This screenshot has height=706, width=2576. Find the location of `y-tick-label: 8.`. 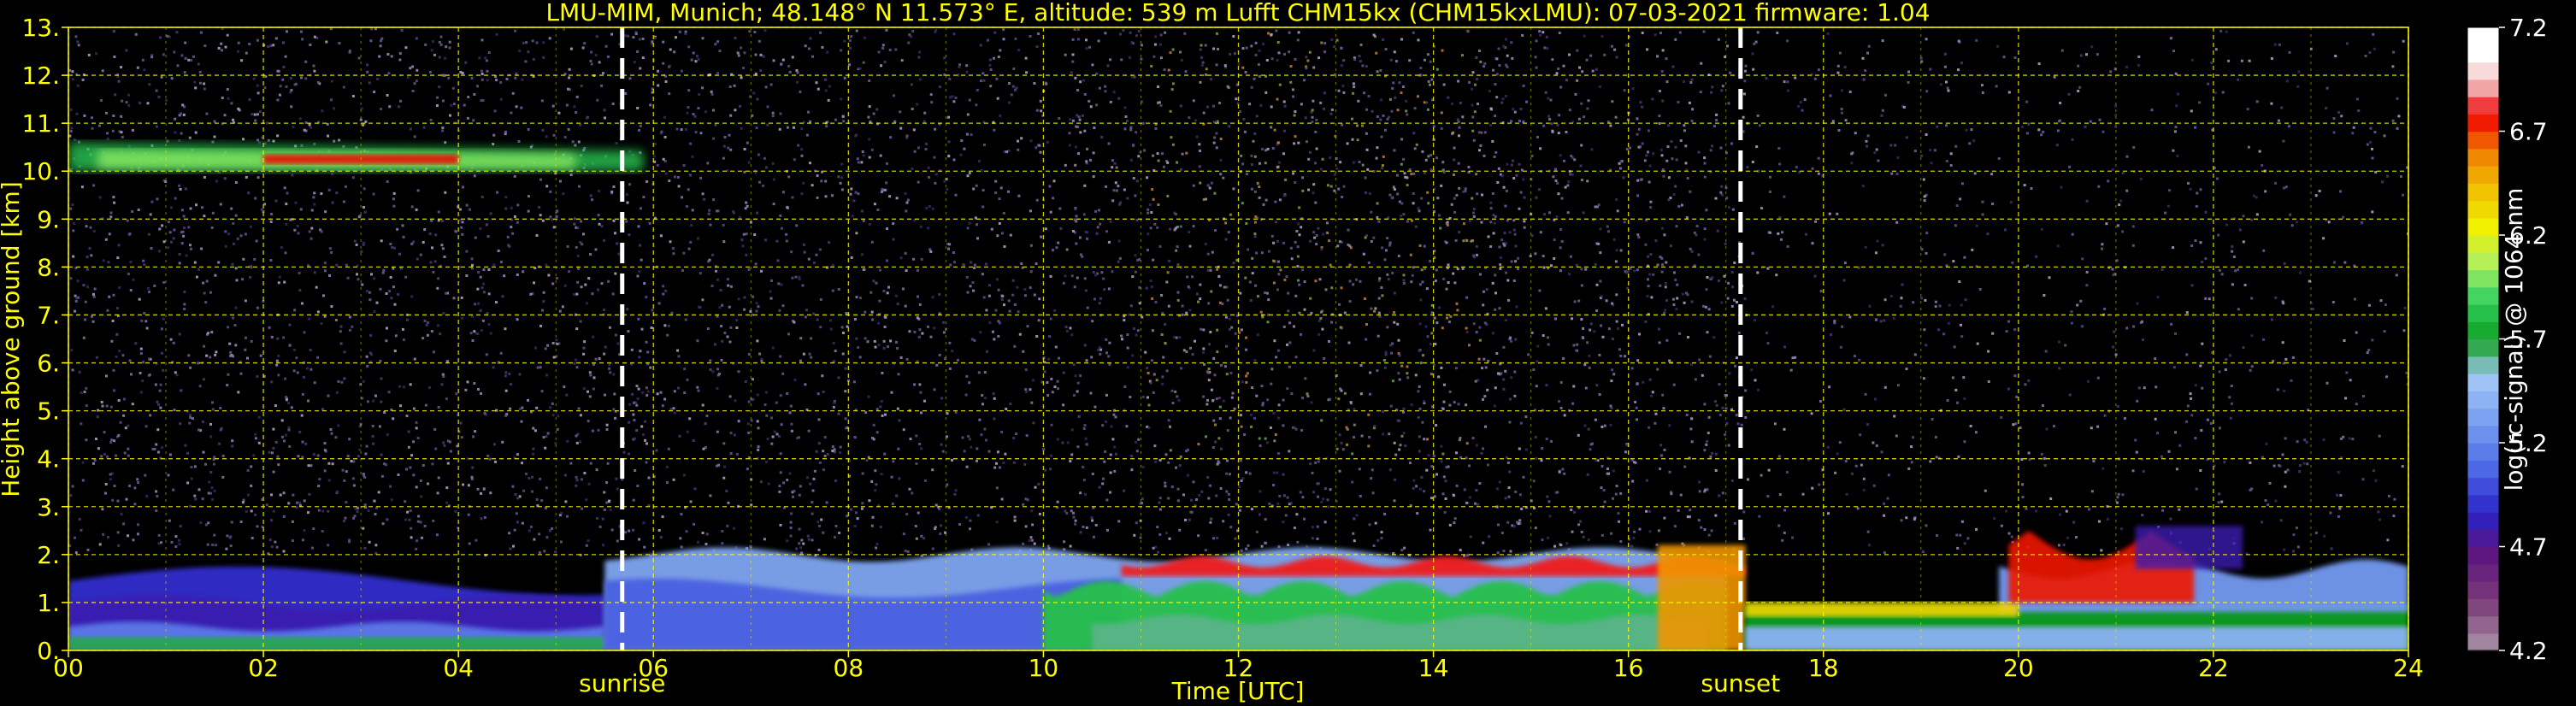

y-tick-label: 8. is located at coordinates (48, 267).